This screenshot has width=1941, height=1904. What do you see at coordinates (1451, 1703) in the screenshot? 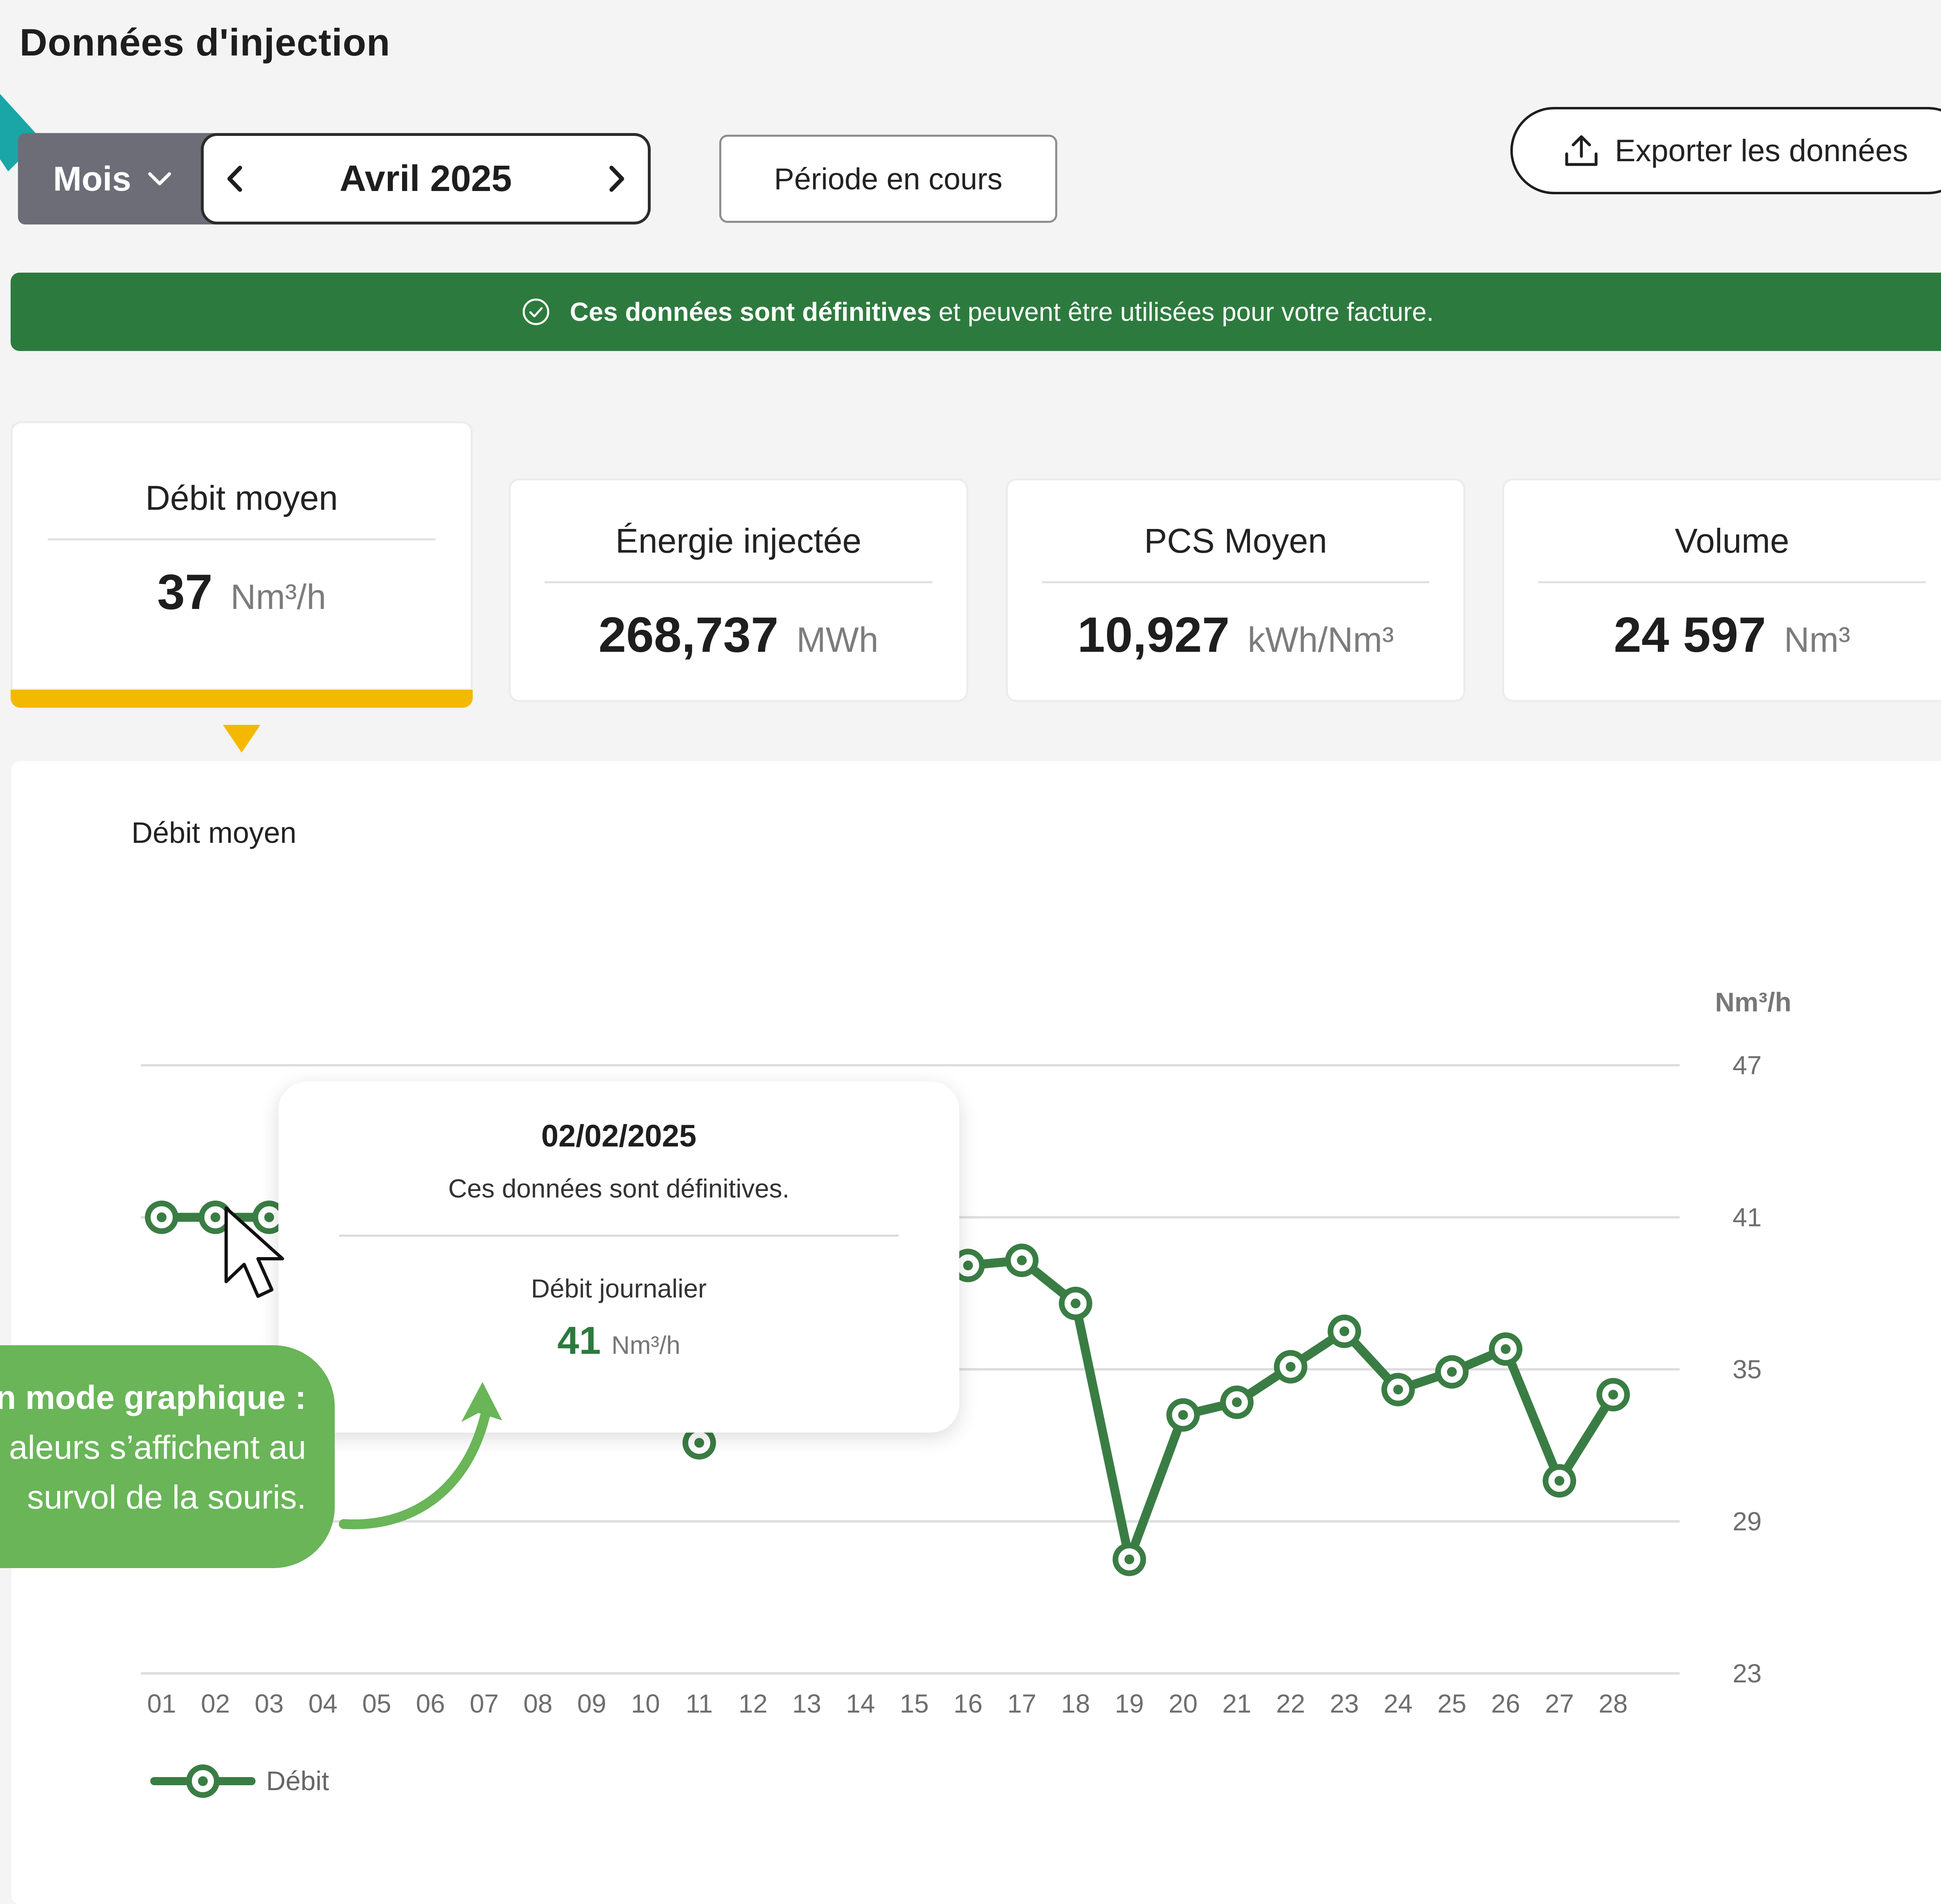
I see `x-tick-label: 25` at bounding box center [1451, 1703].